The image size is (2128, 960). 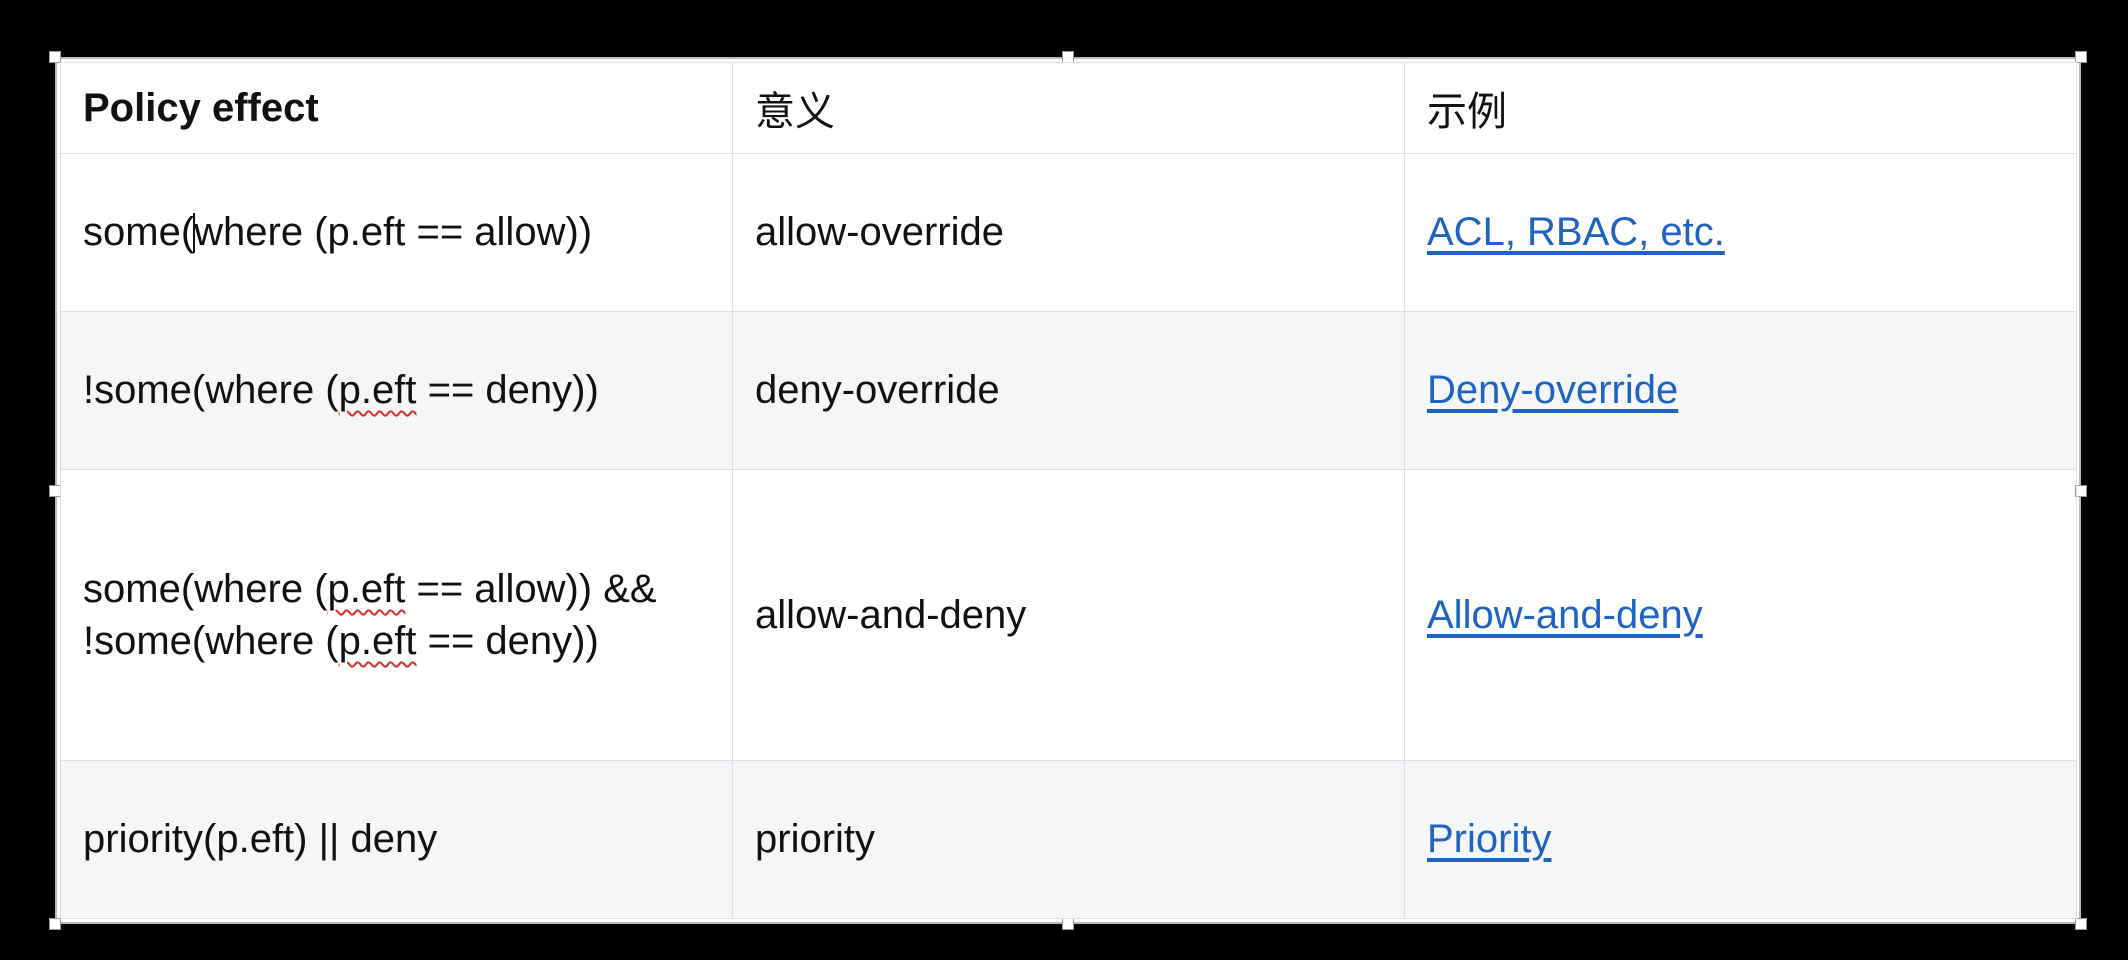 What do you see at coordinates (1740, 839) in the screenshot?
I see `example-cell: Priority` at bounding box center [1740, 839].